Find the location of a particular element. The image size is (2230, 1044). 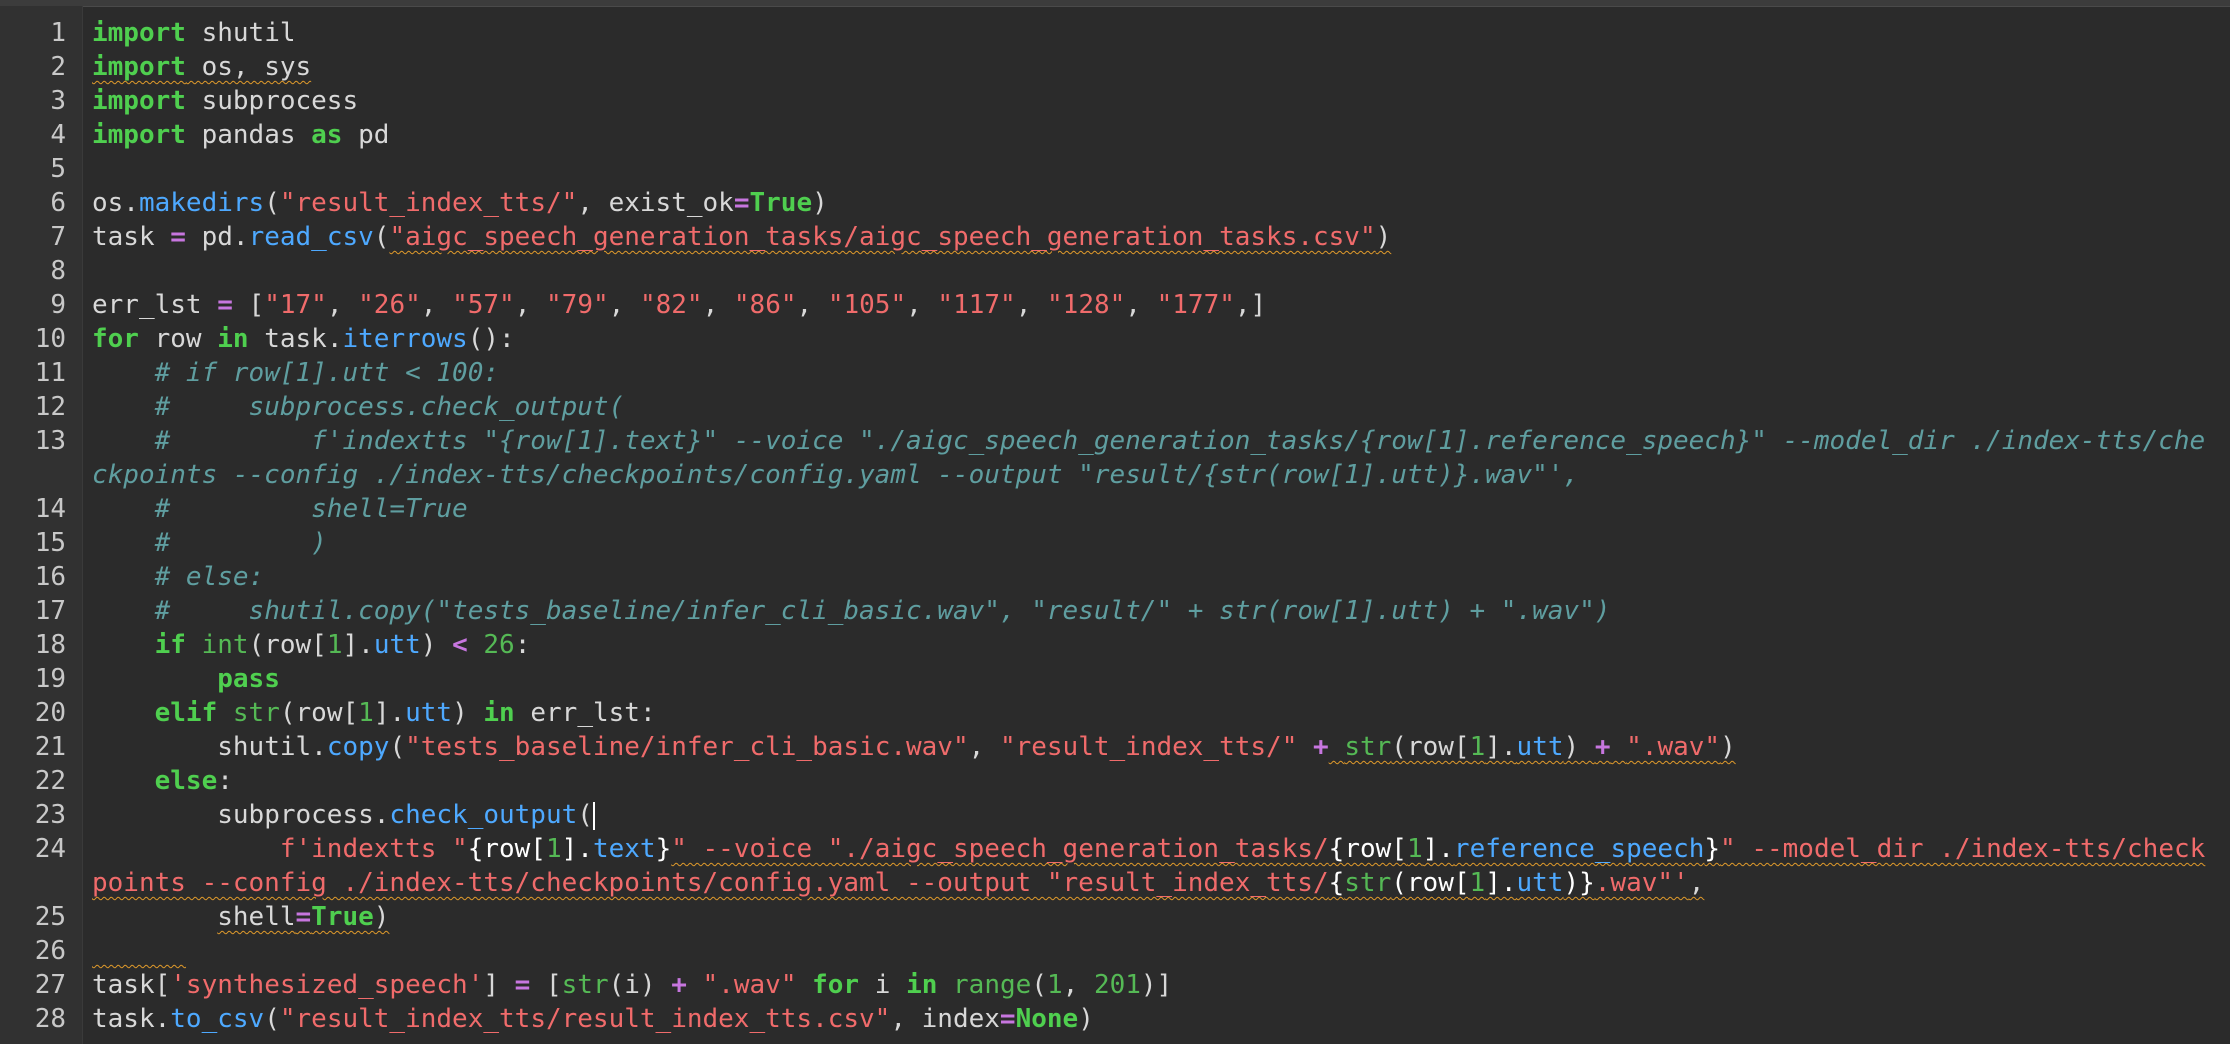

code-text: if int(row[1].utt) < 26: is located at coordinates (1152, 645).